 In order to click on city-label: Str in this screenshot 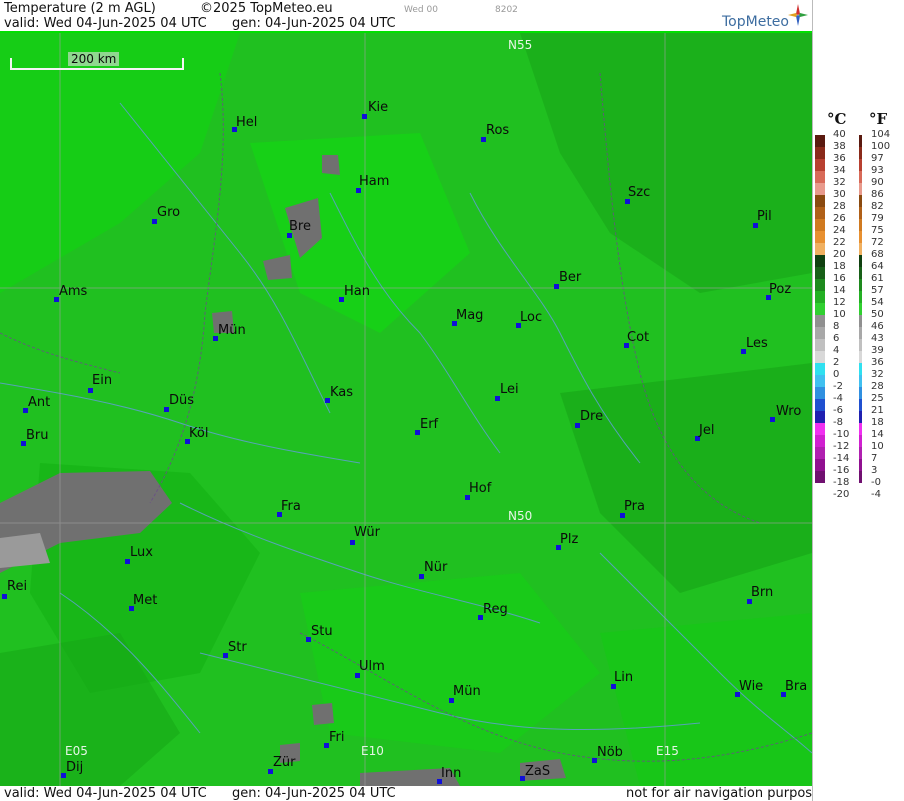, I will do `click(237, 647)`.